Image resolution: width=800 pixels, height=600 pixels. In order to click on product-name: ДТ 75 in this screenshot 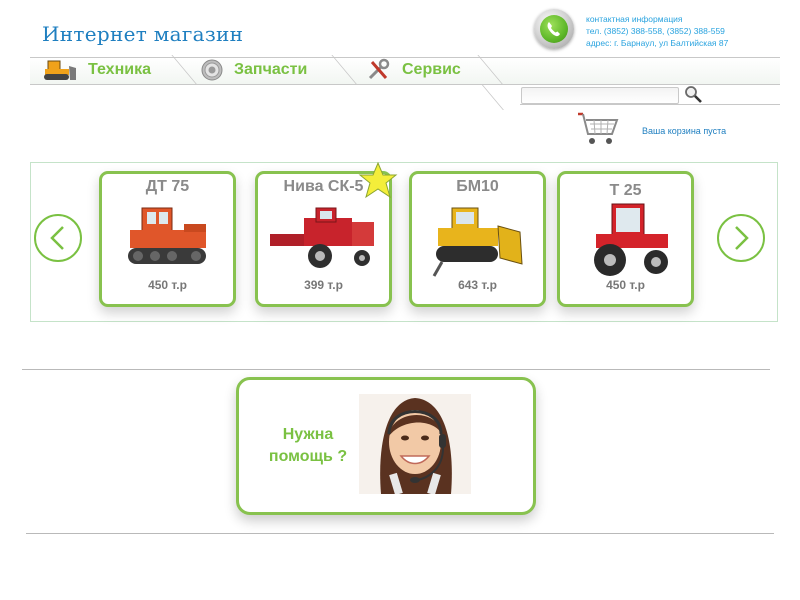, I will do `click(167, 186)`.